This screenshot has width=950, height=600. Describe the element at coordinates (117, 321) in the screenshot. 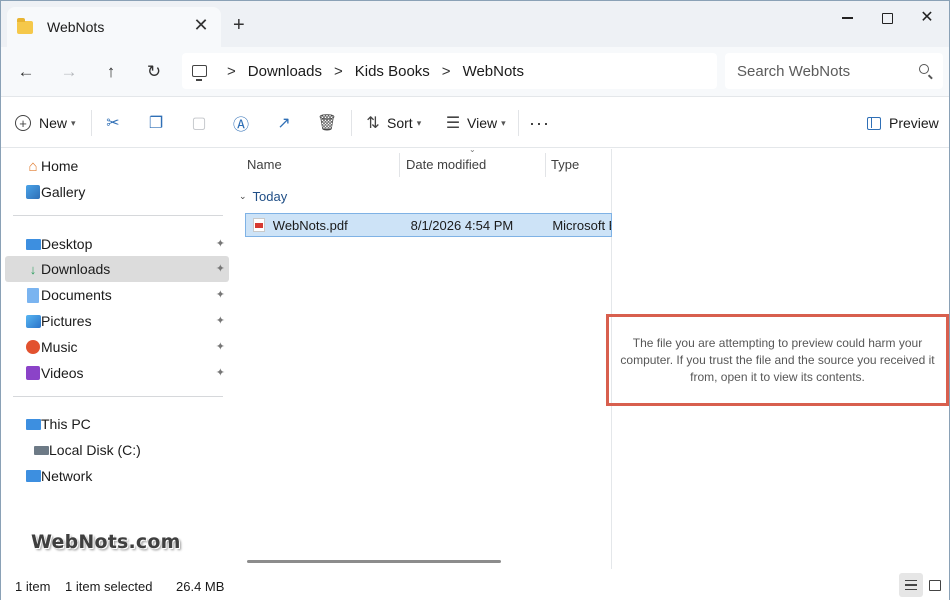

I see `sidebar-item-pictures: Pictures ✦` at that location.